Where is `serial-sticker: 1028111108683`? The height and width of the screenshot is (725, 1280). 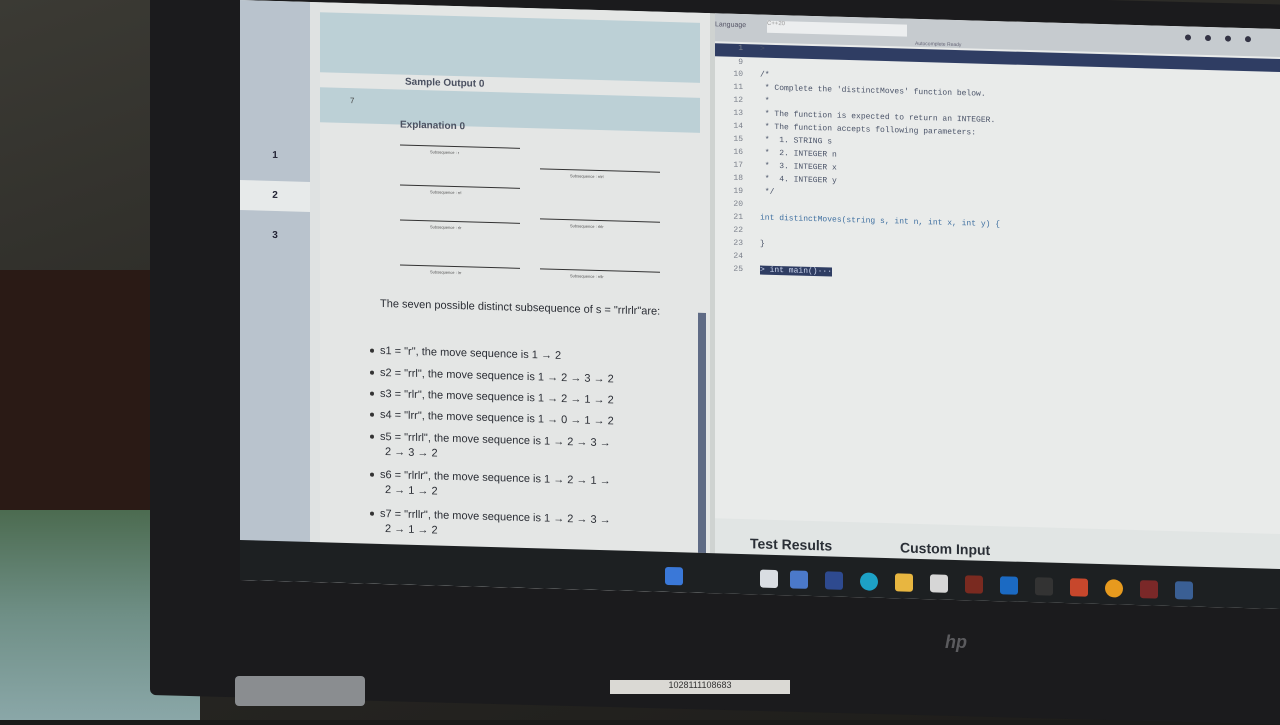
serial-sticker: 1028111108683 is located at coordinates (700, 687).